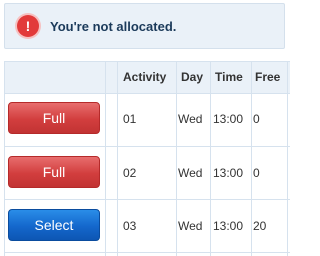  Describe the element at coordinates (54, 225) in the screenshot. I see `select-button-row-3: Select` at that location.